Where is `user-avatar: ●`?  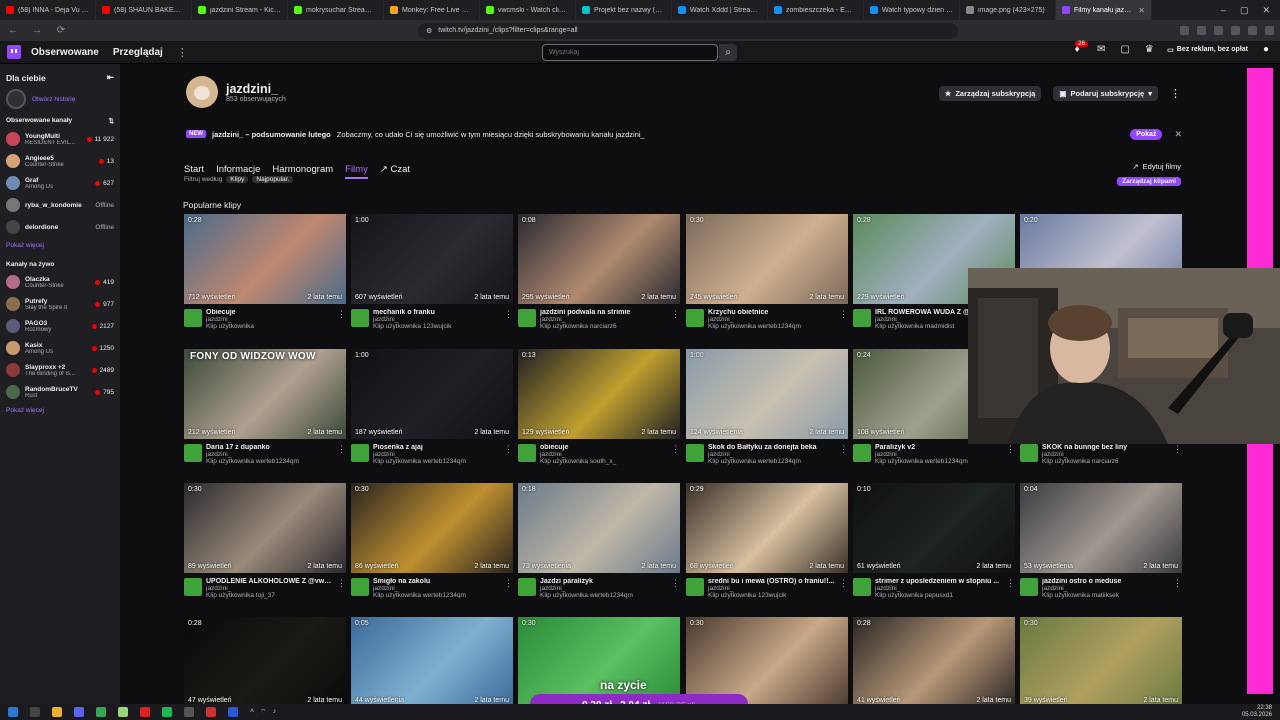 user-avatar: ● is located at coordinates (1266, 49).